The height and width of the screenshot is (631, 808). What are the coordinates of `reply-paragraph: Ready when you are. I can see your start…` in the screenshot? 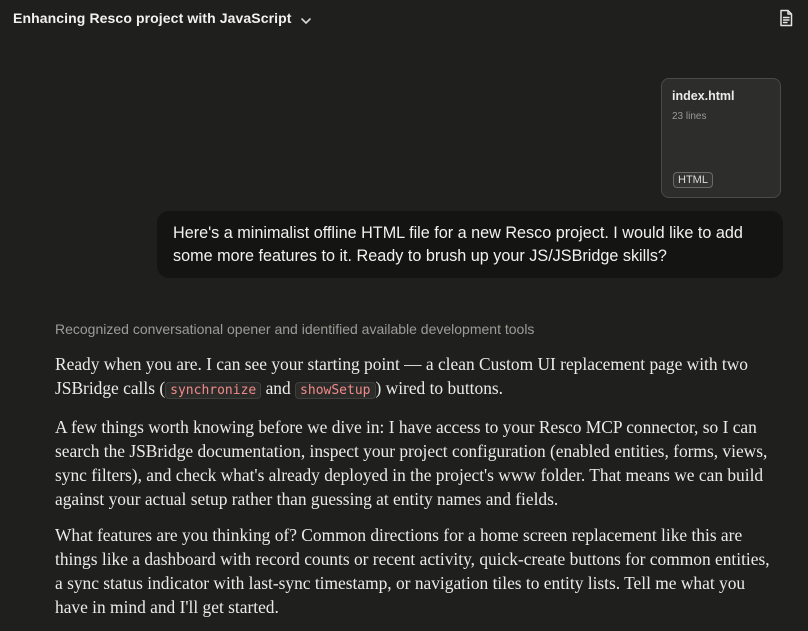 It's located at (415, 377).